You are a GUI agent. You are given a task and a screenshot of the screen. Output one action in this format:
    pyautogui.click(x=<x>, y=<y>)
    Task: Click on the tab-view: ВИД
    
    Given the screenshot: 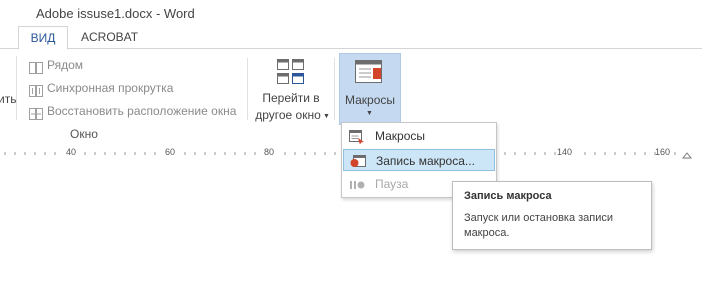 What is the action you would take?
    pyautogui.click(x=43, y=38)
    